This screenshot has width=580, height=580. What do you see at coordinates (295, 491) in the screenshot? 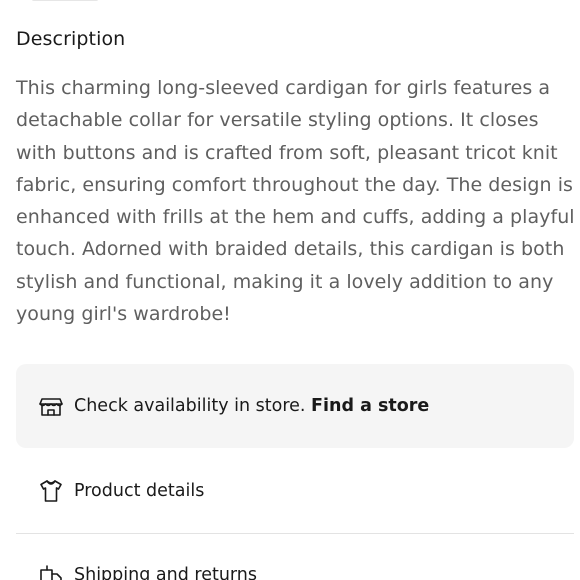
I see `product-details-row: Product details` at bounding box center [295, 491].